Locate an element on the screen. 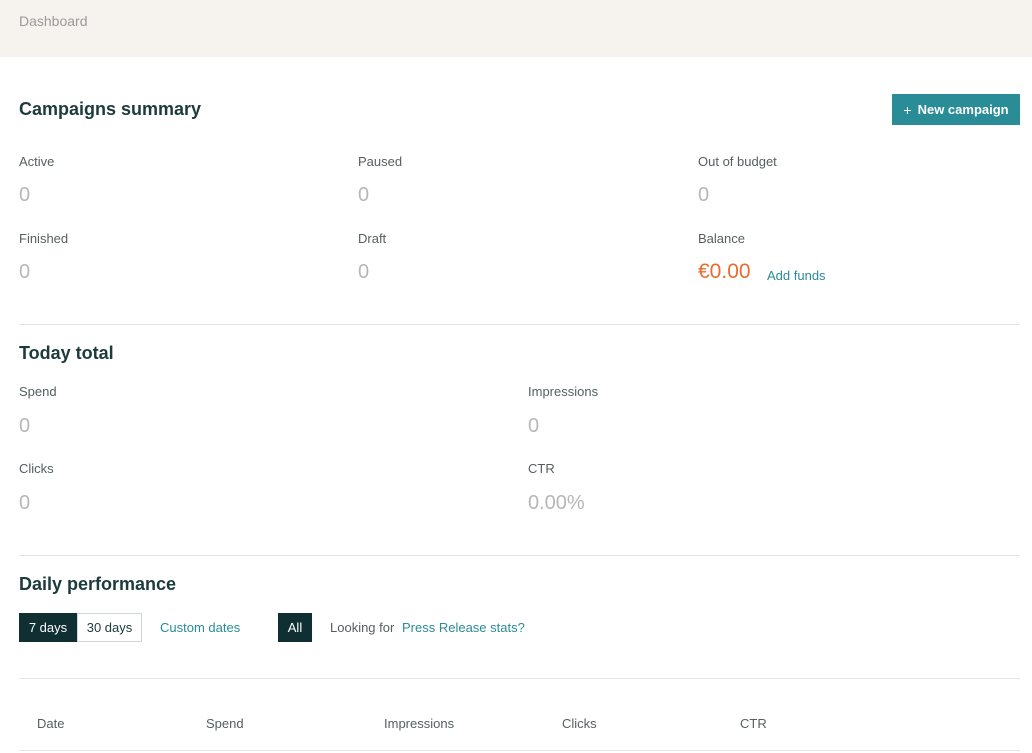 This screenshot has width=1032, height=753. range-30-days-button: 30 days is located at coordinates (109, 627).